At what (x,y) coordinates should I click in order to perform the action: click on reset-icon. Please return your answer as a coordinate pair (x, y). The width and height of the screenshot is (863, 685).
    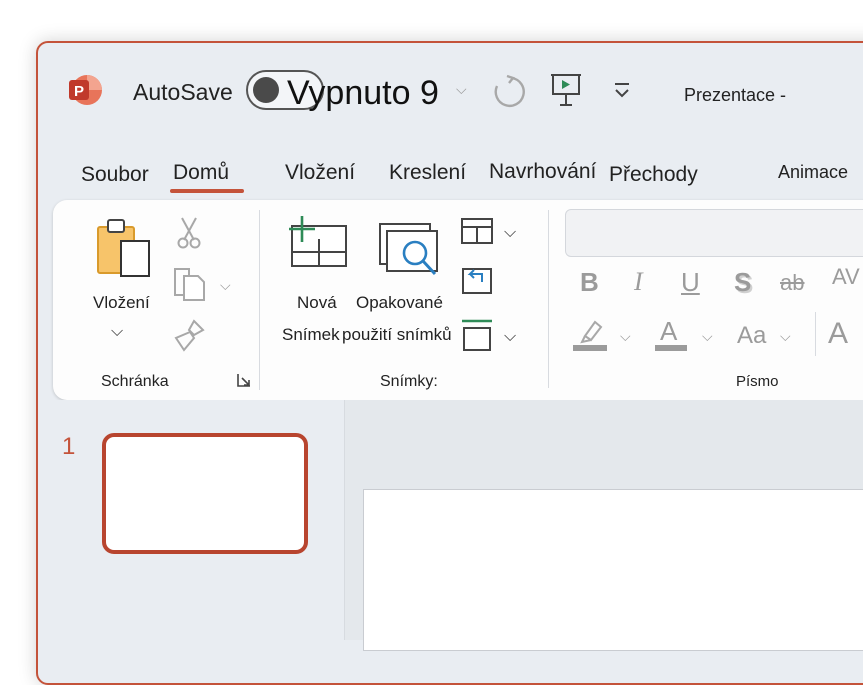
    Looking at the image, I should click on (477, 281).